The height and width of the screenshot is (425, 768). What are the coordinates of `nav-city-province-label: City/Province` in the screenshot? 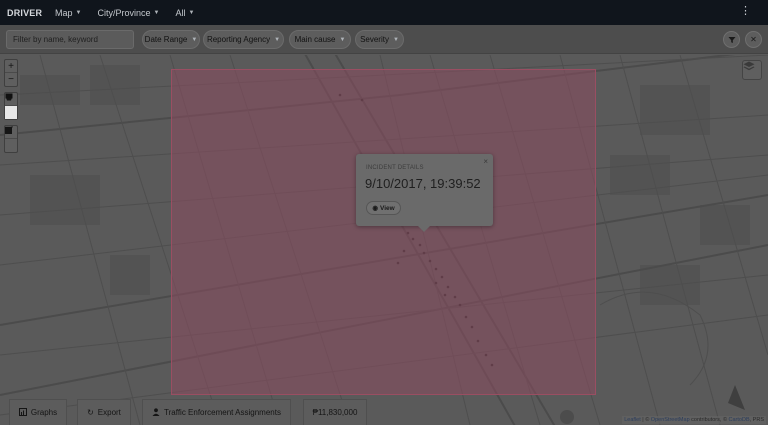 It's located at (124, 12).